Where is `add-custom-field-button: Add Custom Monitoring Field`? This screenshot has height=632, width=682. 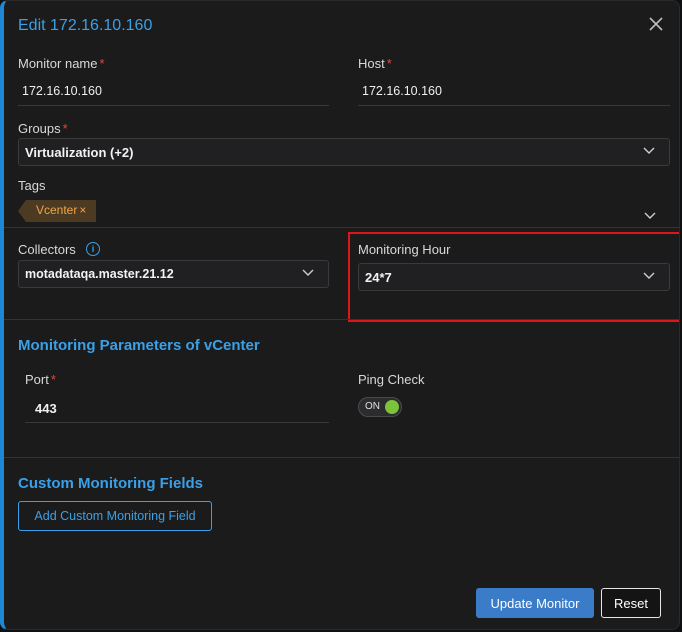 add-custom-field-button: Add Custom Monitoring Field is located at coordinates (115, 516).